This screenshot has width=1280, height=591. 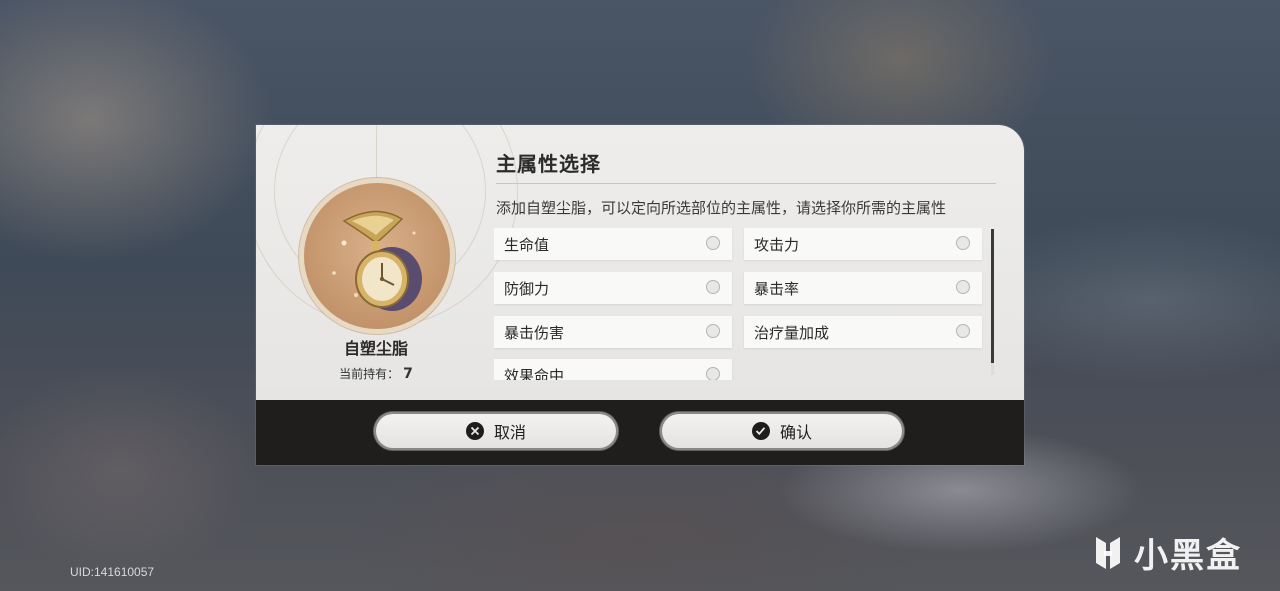 I want to click on option-def: 防御力, so click(x=613, y=288).